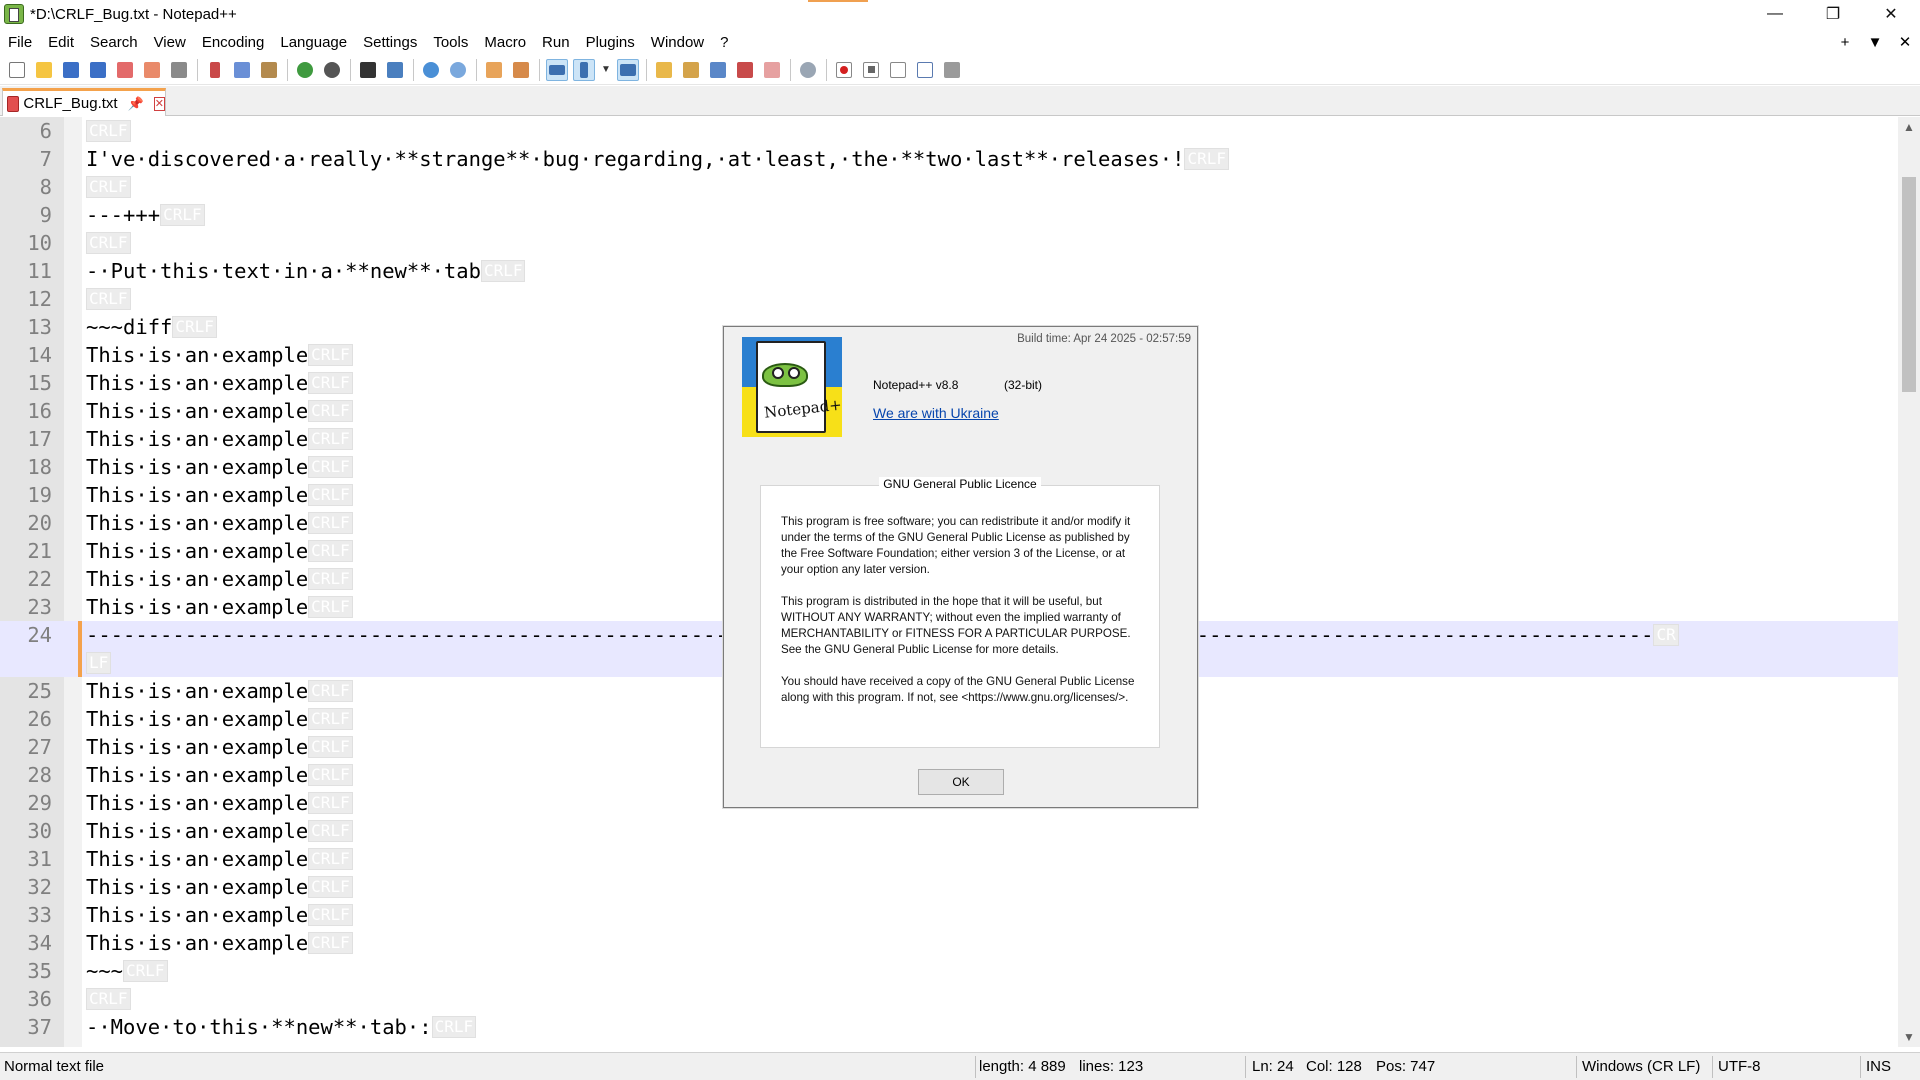 The width and height of the screenshot is (1920, 1080). Describe the element at coordinates (305, 70) in the screenshot. I see `undo-icon` at that location.